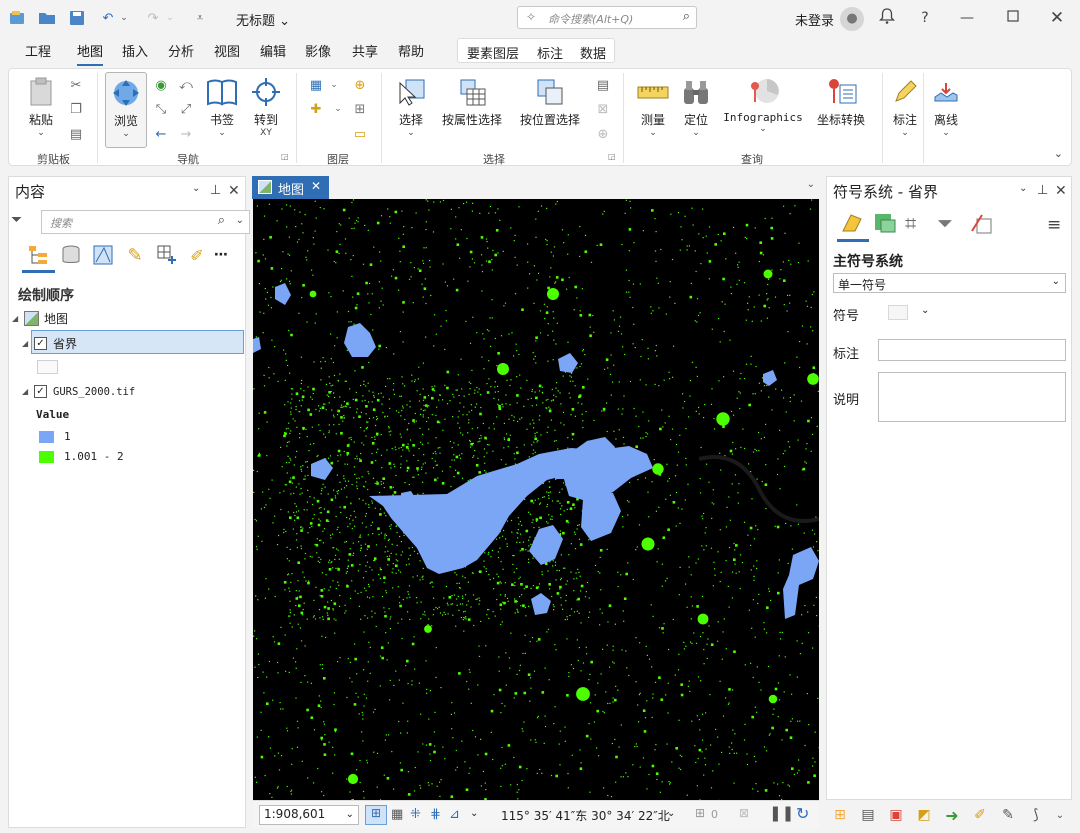 This screenshot has height=833, width=1080. I want to click on add-data-icon: ⊕, so click(360, 85).